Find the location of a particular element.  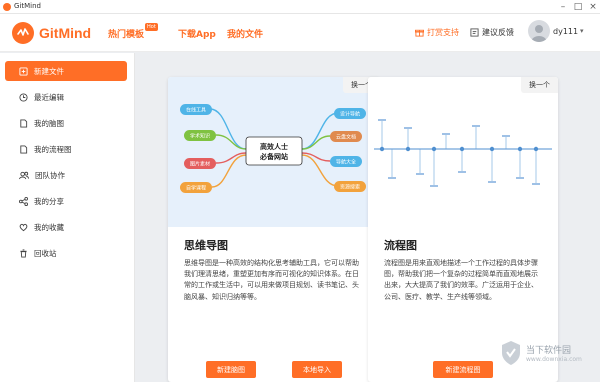

mindmap-card-title: 思维导图 is located at coordinates (206, 245).